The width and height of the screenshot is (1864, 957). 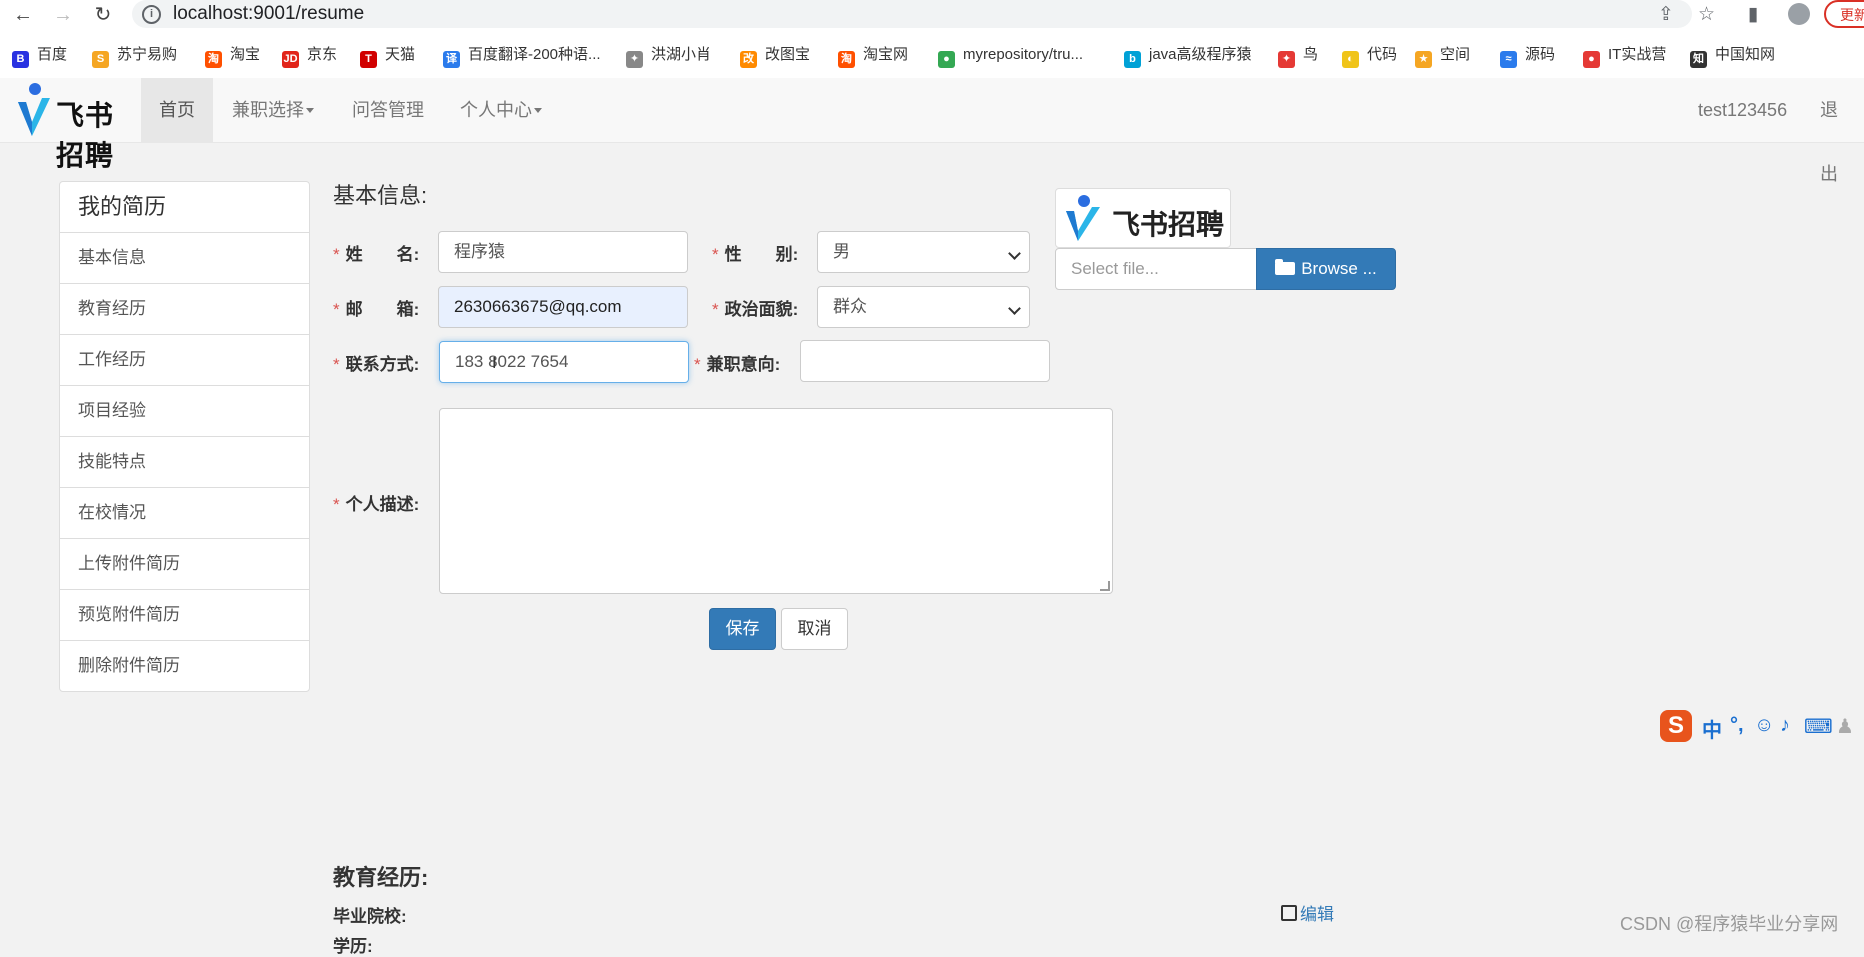 What do you see at coordinates (1423, 59) in the screenshot?
I see `qzone-icon: ★` at bounding box center [1423, 59].